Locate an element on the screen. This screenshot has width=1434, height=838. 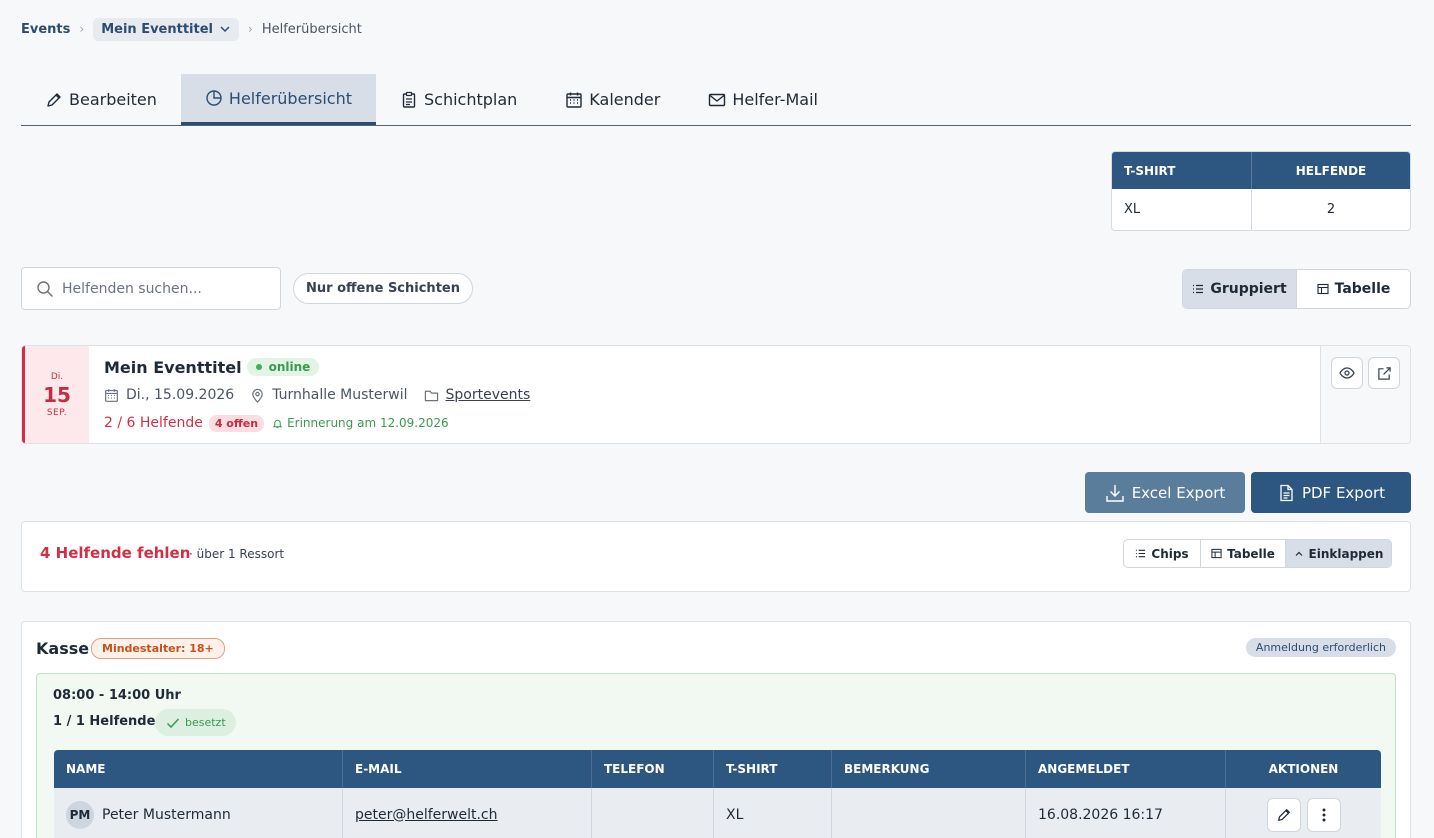
open-shifts-filter-chip: Nur offene Schichten is located at coordinates (383, 288).